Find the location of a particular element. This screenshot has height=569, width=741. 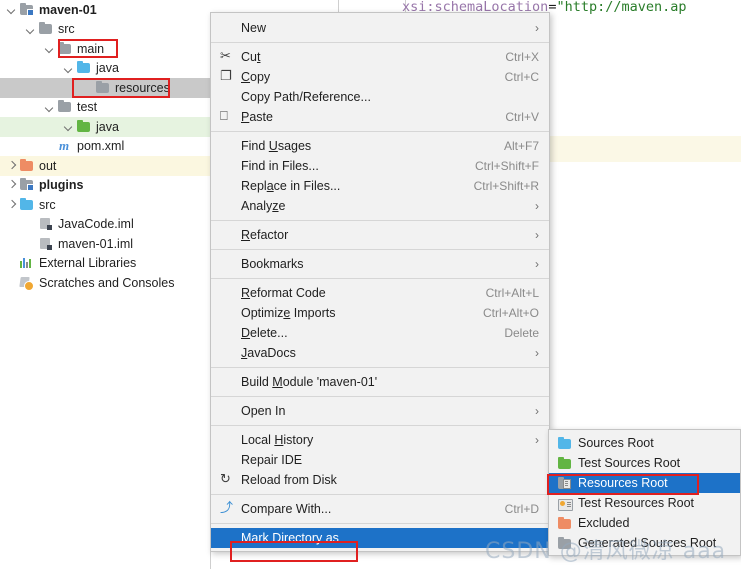

tree-row-test: test is located at coordinates (105, 108).